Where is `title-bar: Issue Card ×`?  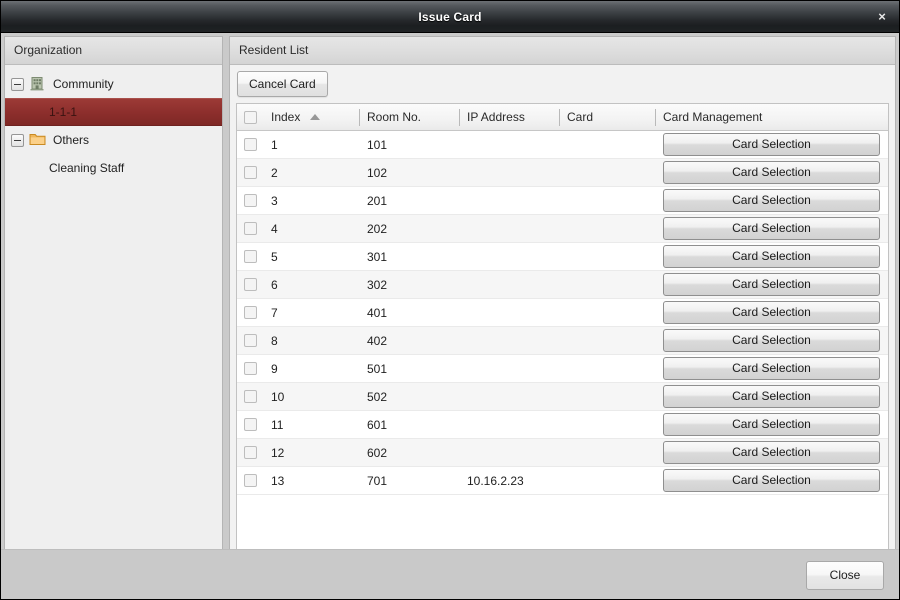 title-bar: Issue Card × is located at coordinates (450, 17).